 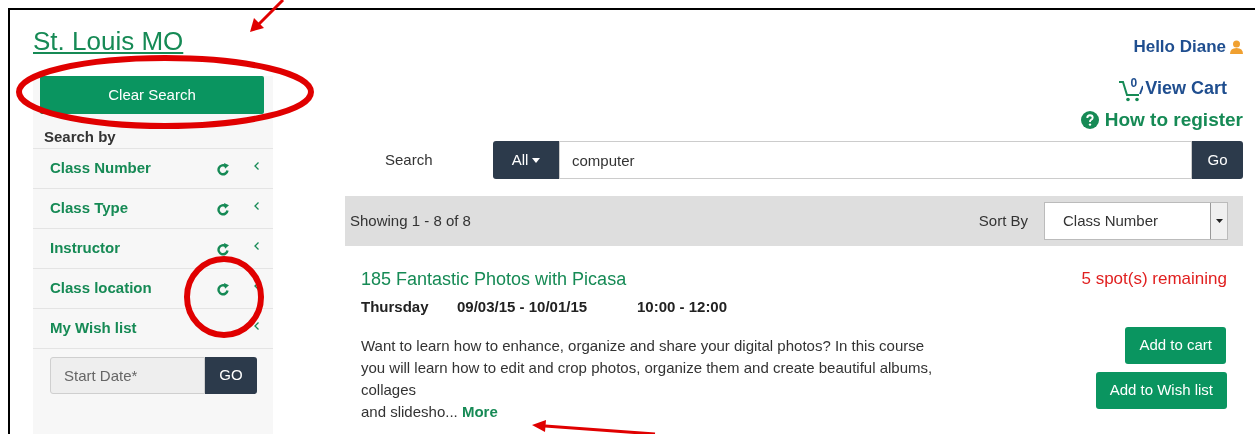 I want to click on scope-dropdown: All, so click(x=526, y=160).